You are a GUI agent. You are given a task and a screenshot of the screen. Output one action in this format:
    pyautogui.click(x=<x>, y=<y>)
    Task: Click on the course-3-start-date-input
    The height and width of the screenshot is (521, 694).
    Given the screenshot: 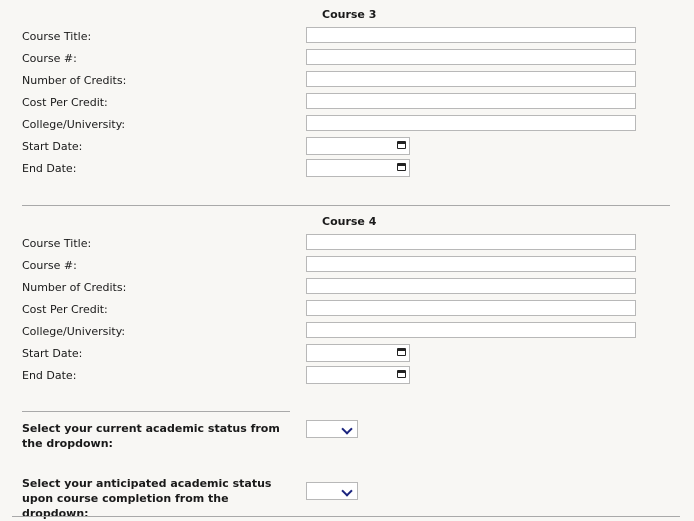 What is the action you would take?
    pyautogui.click(x=358, y=146)
    